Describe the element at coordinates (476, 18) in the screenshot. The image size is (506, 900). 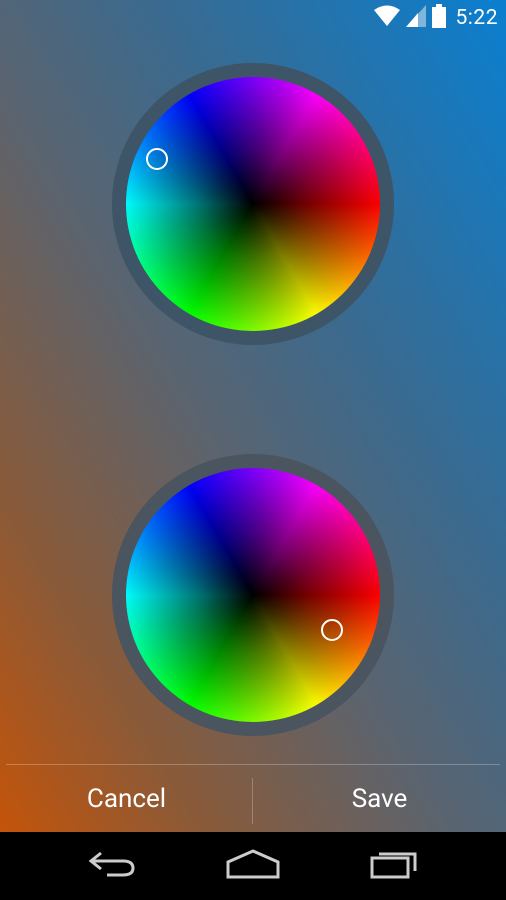
I see `status-time: 5:22` at that location.